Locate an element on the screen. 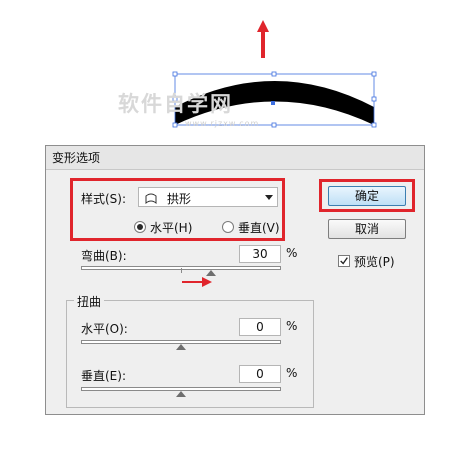 Image resolution: width=450 pixels, height=452 pixels. distort-vertical-unit: % is located at coordinates (292, 373).